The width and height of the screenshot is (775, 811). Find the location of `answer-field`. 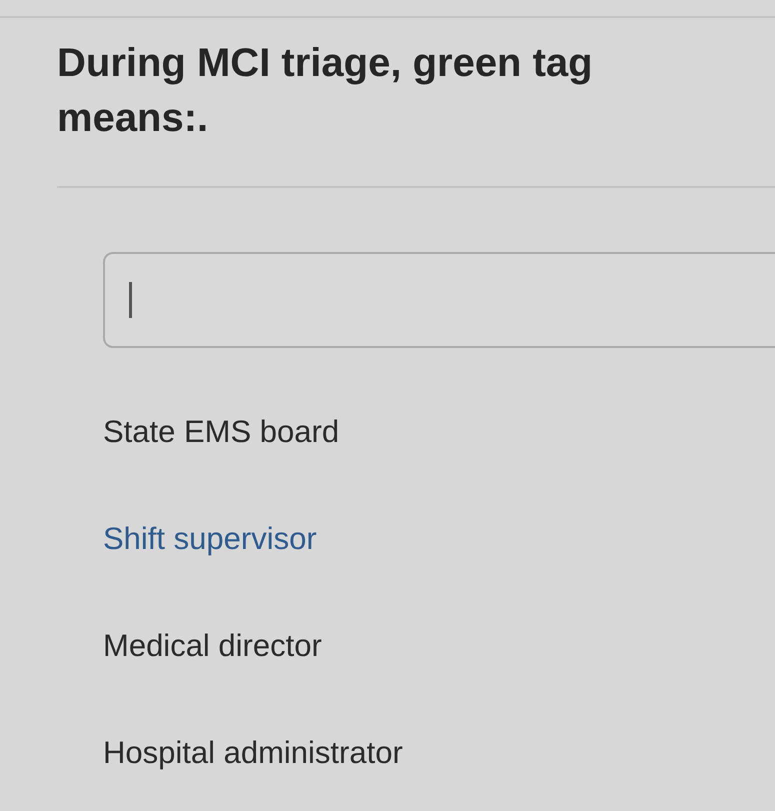

answer-field is located at coordinates (439, 300).